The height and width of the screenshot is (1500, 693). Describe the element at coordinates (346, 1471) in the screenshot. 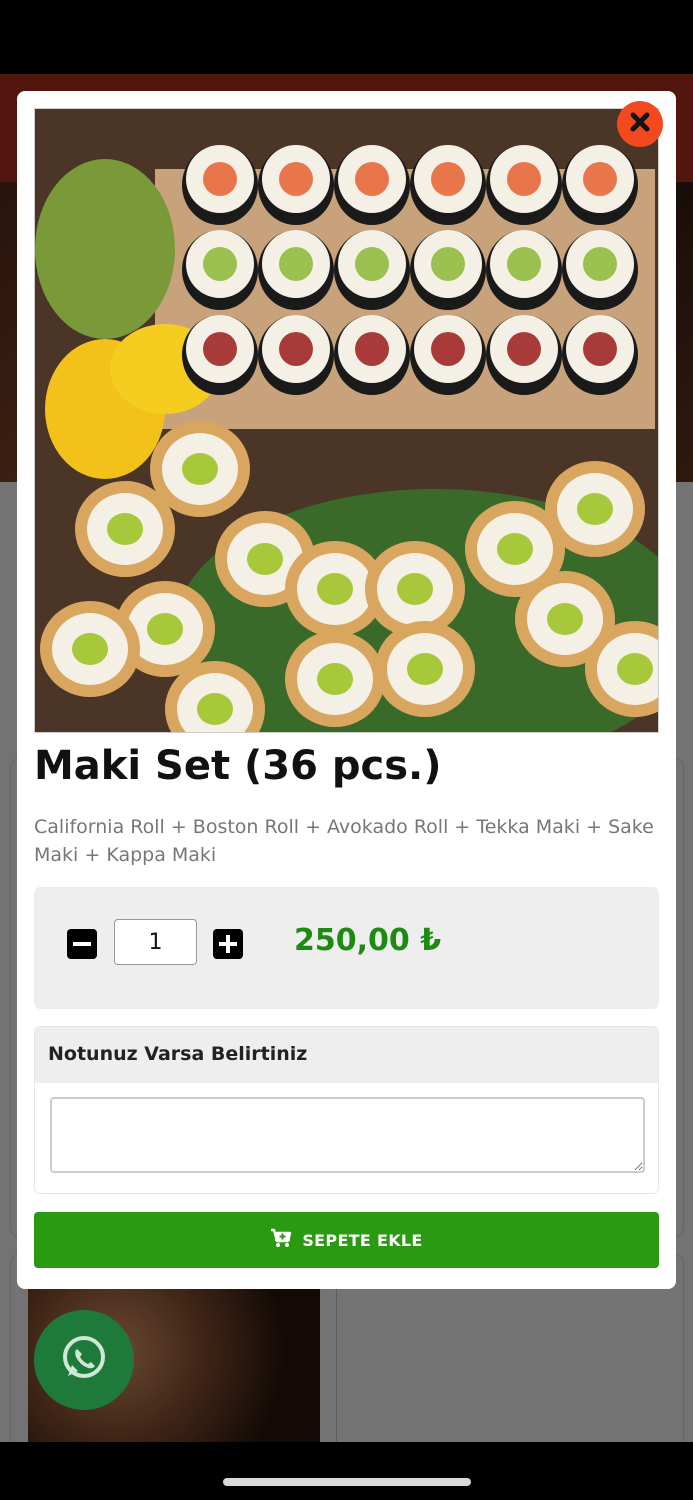

I see `system-nav-bar` at that location.